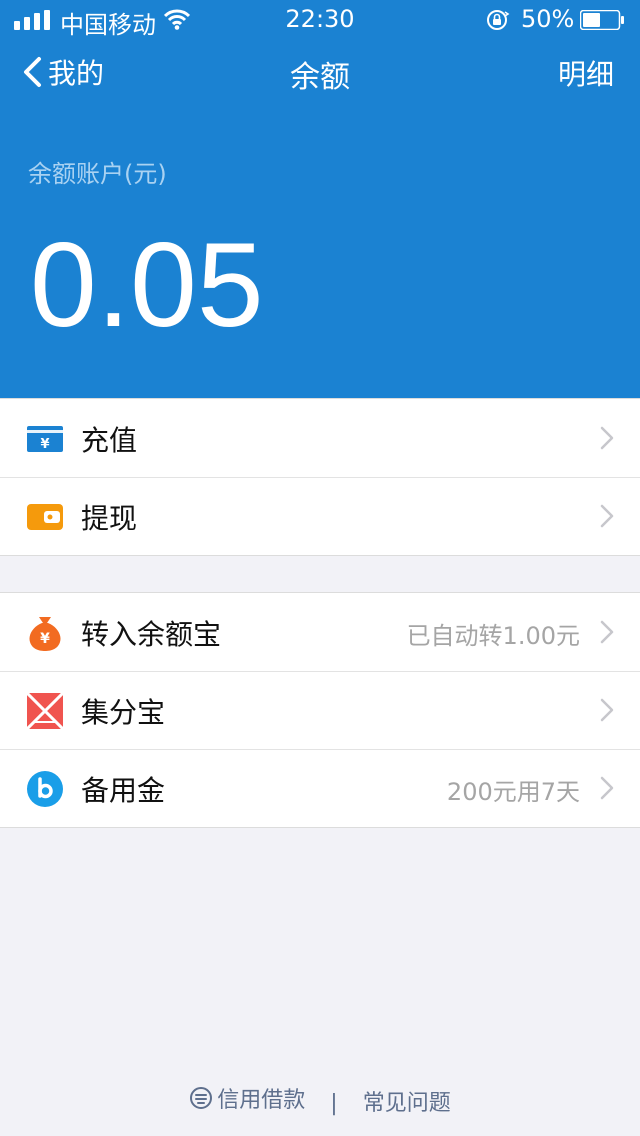 Image resolution: width=640 pixels, height=1136 pixels. What do you see at coordinates (261, 1100) in the screenshot?
I see `credit-loan-label: 信用借款` at bounding box center [261, 1100].